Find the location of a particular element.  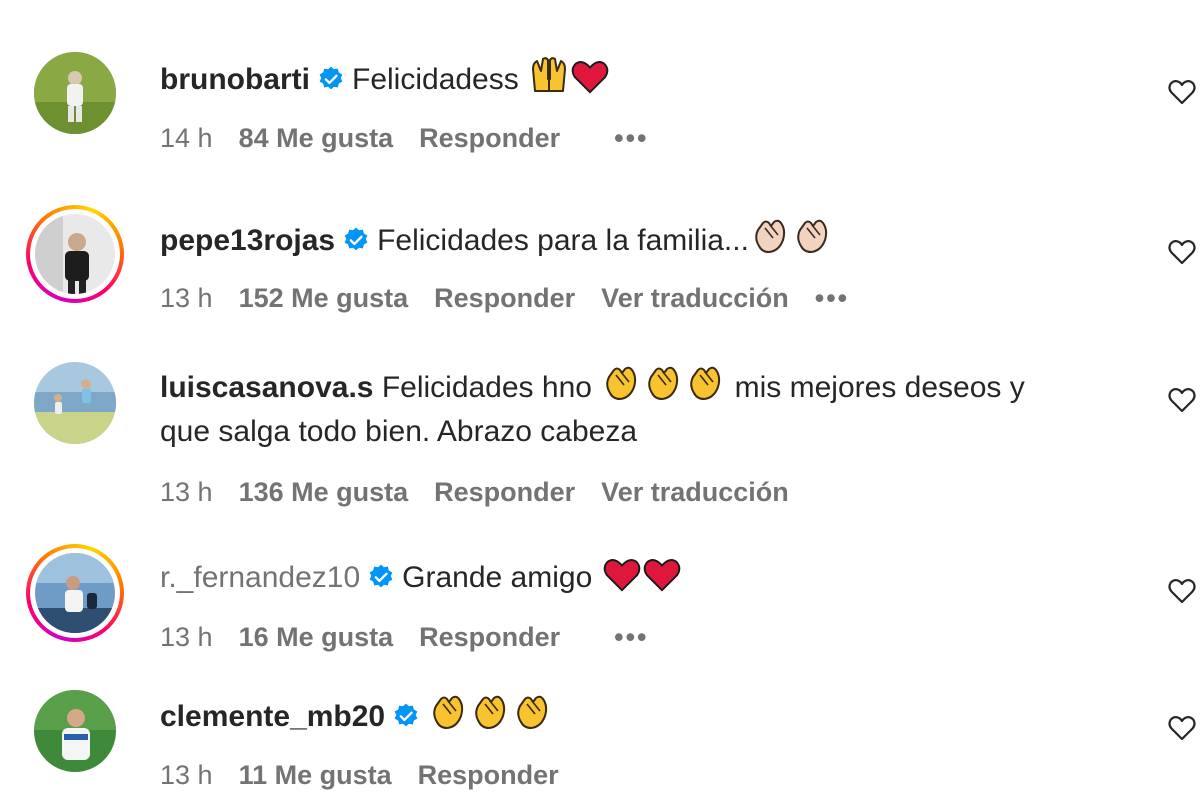

likes-count: 84 Me gusta is located at coordinates (316, 138).